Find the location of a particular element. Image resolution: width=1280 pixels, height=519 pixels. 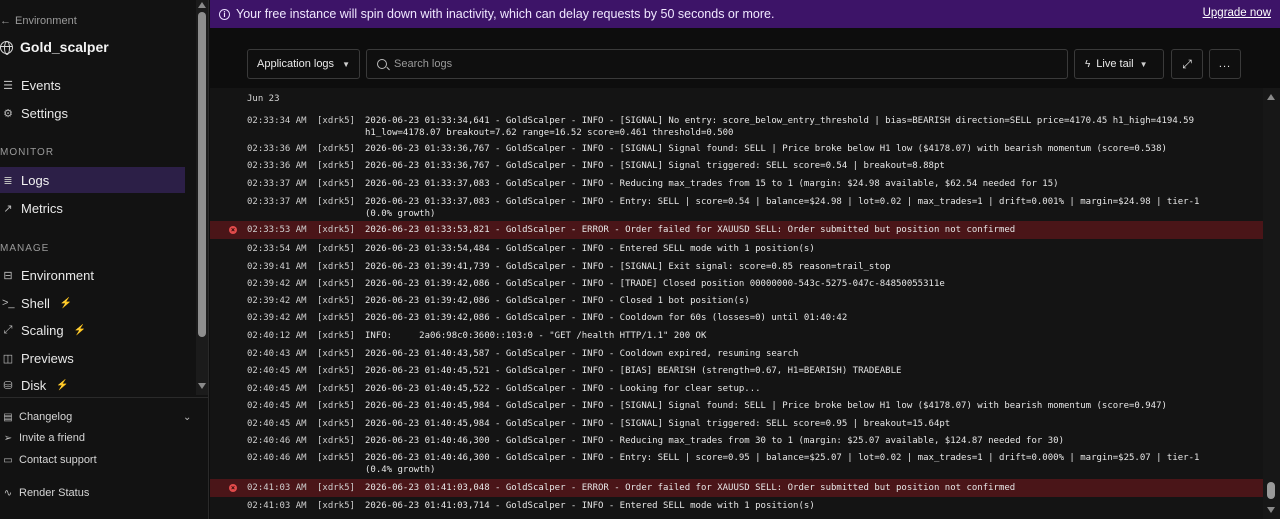

chevron-down-icon: ⌄ is located at coordinates (187, 417).